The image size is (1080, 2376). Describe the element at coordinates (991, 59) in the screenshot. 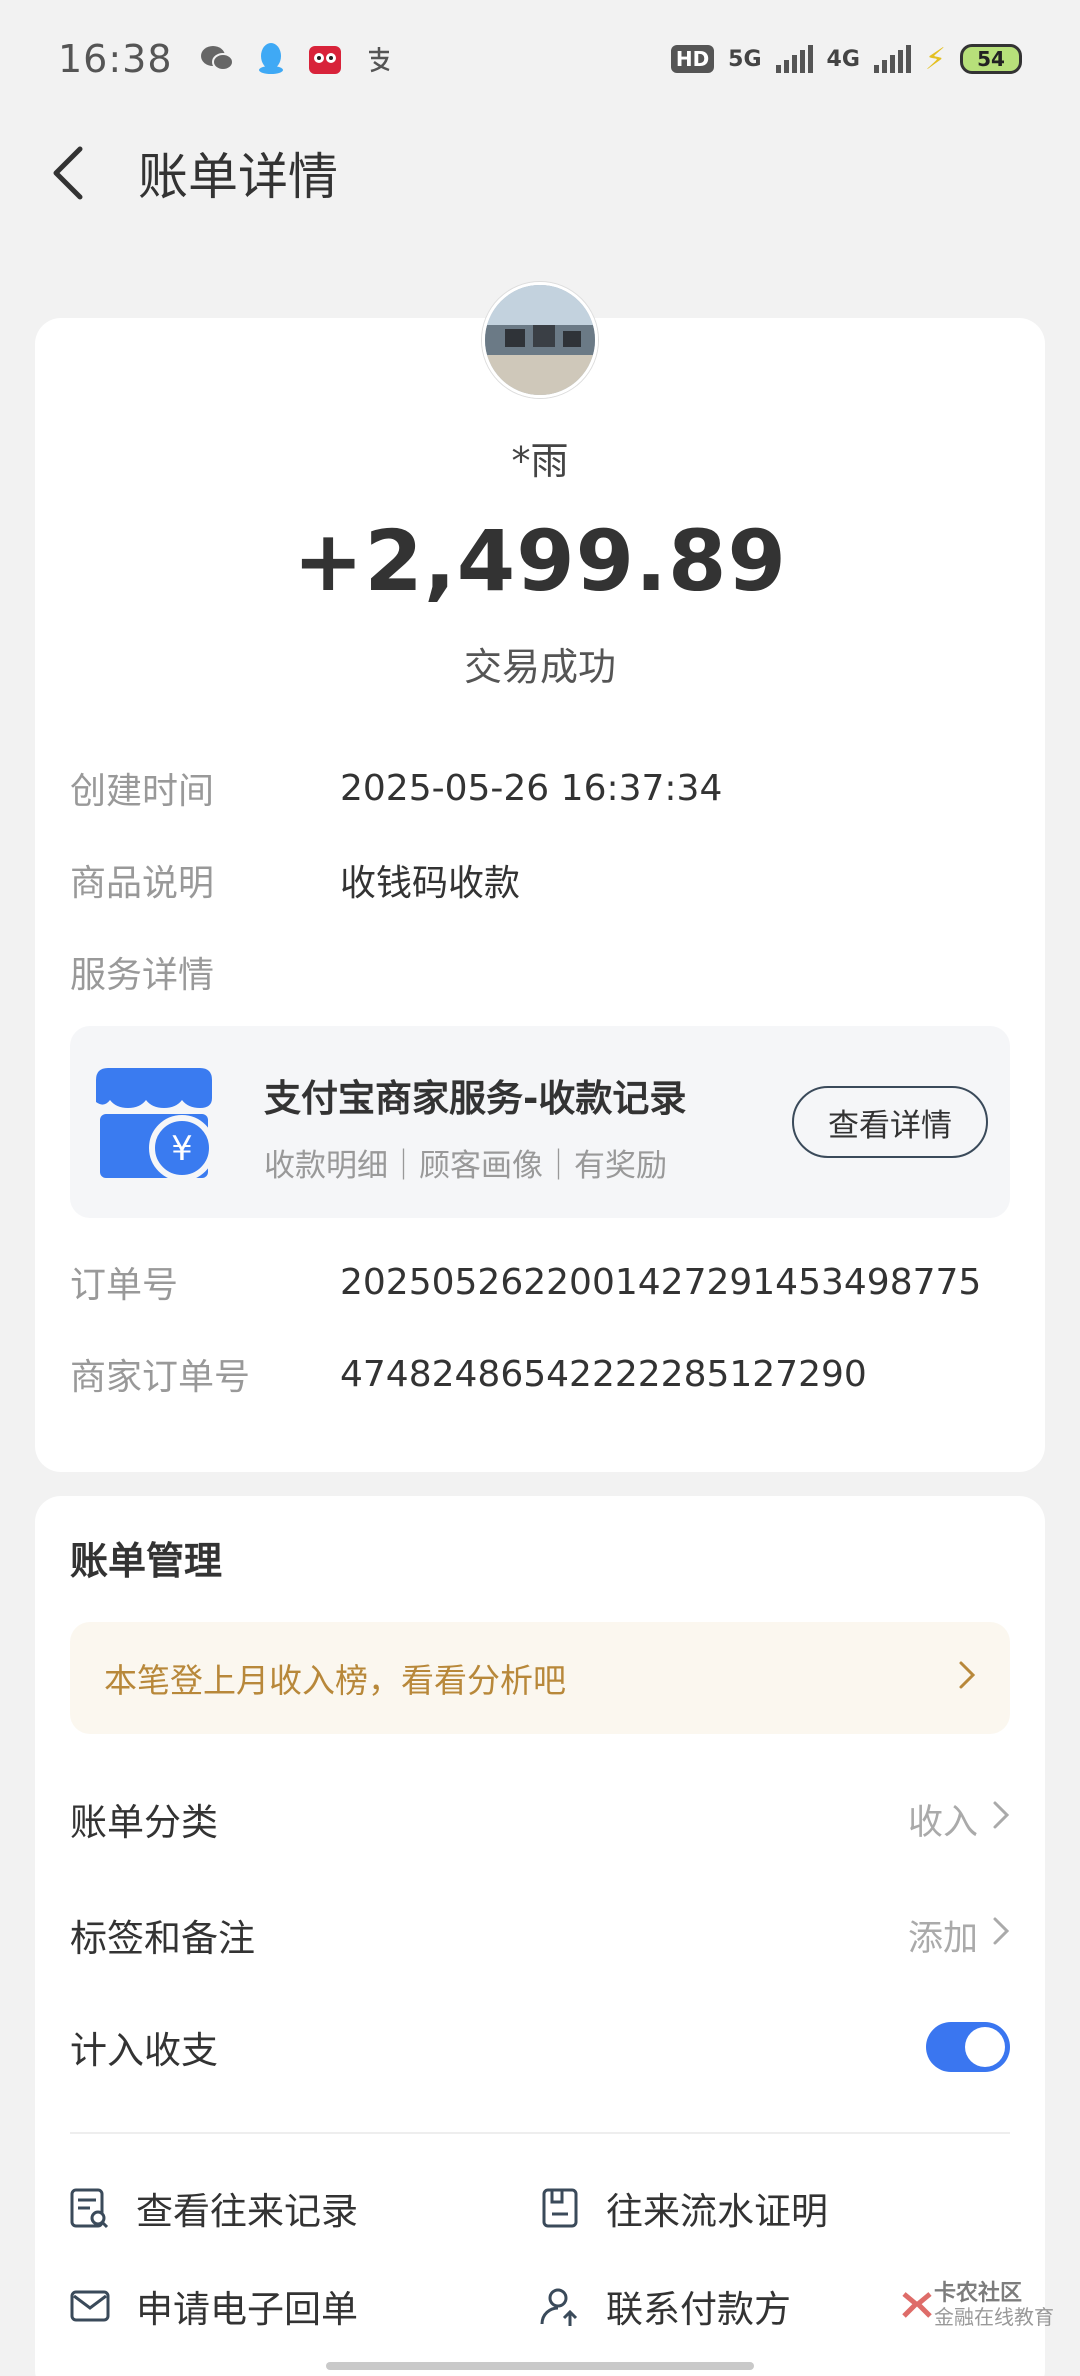

I see `battery-indicator: 54` at that location.